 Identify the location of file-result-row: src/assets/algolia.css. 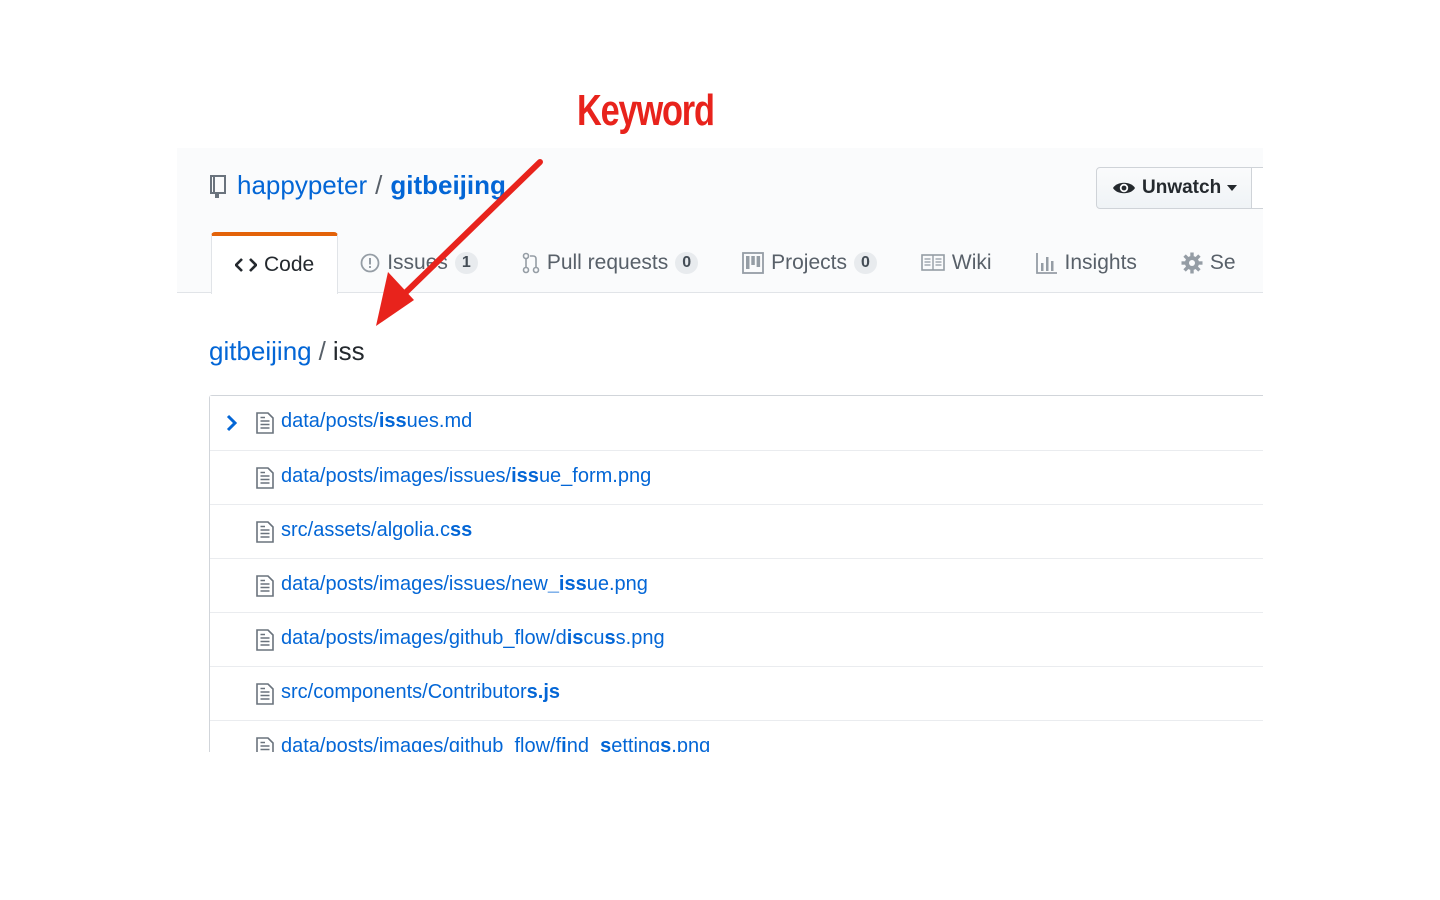
(736, 531).